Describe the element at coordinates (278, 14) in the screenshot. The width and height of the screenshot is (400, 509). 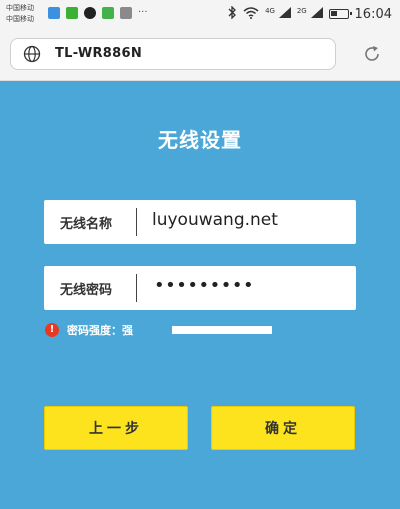
I see `signal-icon-4g: 4G` at that location.